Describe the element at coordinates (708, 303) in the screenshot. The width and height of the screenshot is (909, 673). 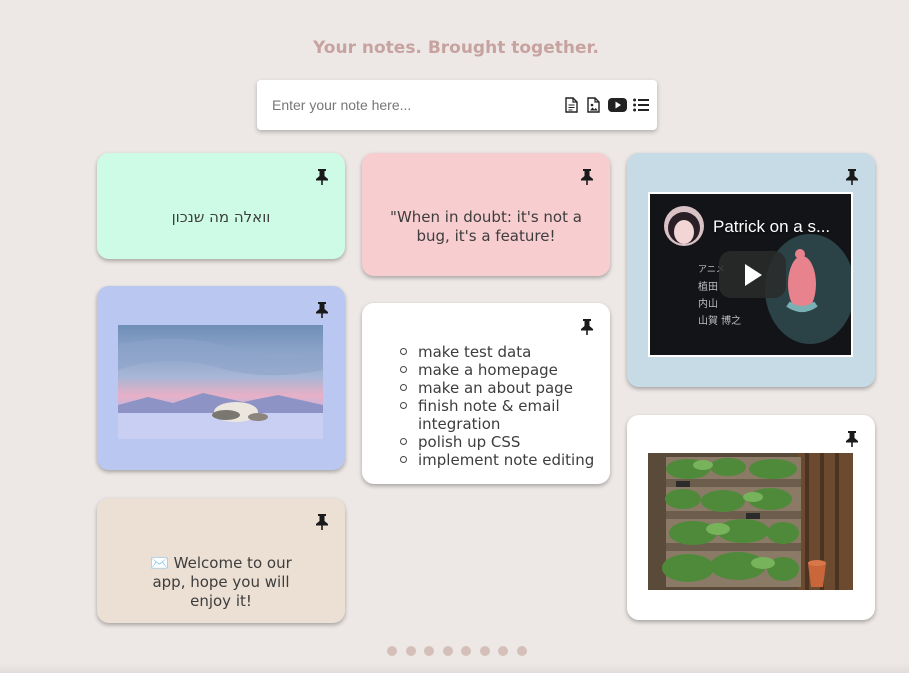
I see `svg-text: 内山` at that location.